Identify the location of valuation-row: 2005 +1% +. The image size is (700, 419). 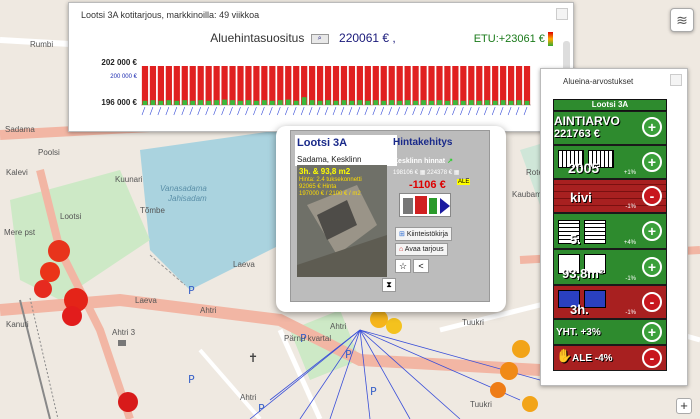
(610, 162).